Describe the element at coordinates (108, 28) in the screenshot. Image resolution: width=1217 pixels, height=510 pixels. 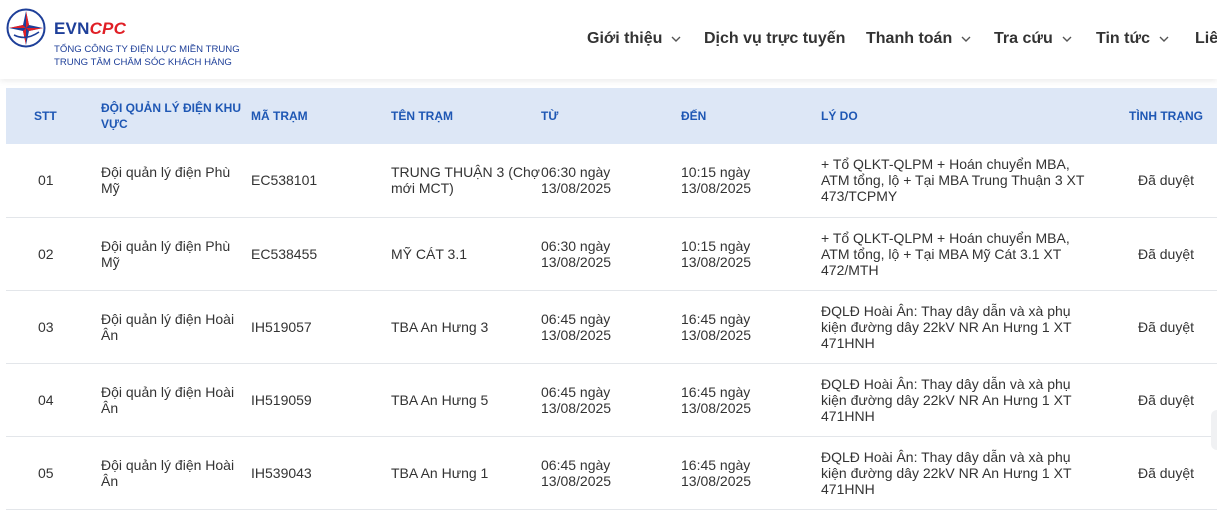
I see `brand-cpc: CPC` at that location.